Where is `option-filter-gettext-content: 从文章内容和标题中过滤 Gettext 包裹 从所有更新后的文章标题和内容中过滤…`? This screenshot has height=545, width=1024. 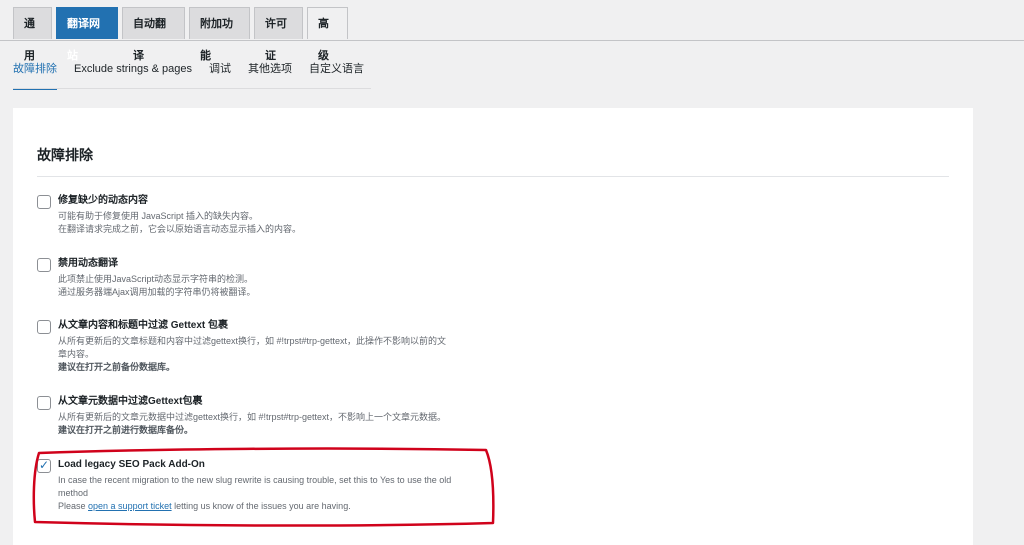
option-filter-gettext-content: 从文章内容和标题中过滤 Gettext 包裹 从所有更新后的文章标题和内容中过滤… is located at coordinates (277, 346).